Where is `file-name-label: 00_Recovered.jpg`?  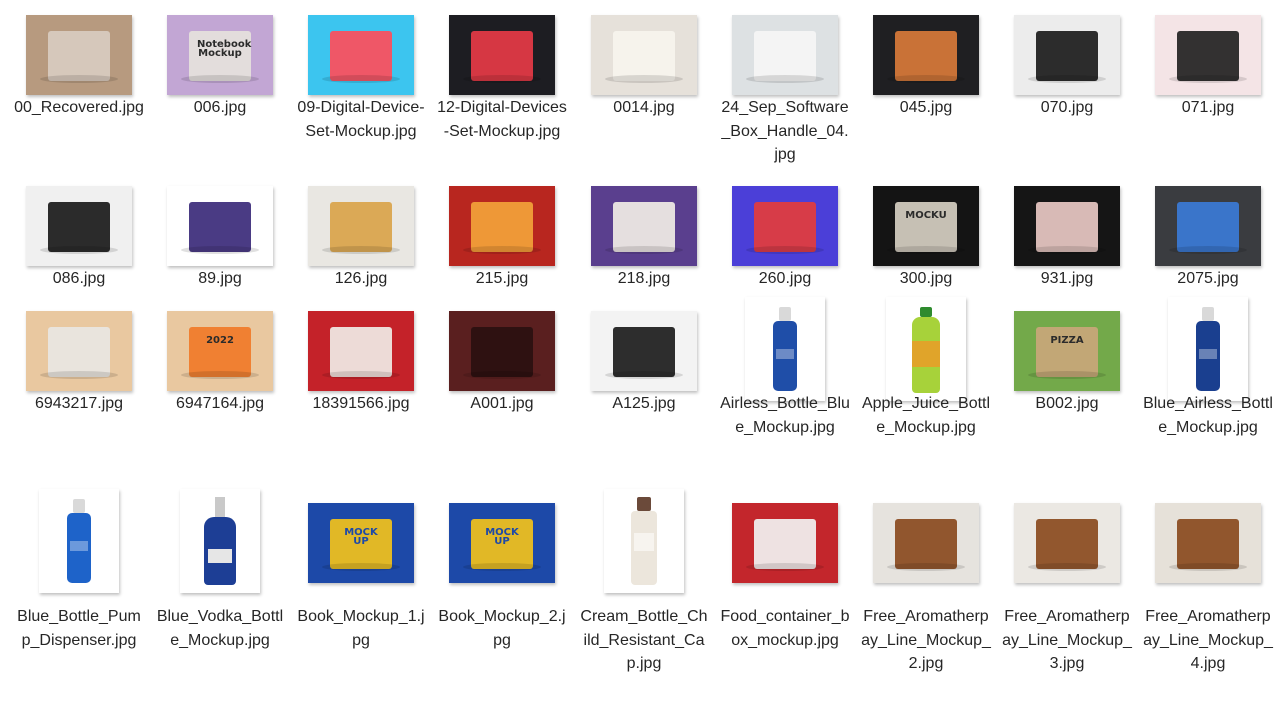
file-name-label: 00_Recovered.jpg is located at coordinates (79, 107).